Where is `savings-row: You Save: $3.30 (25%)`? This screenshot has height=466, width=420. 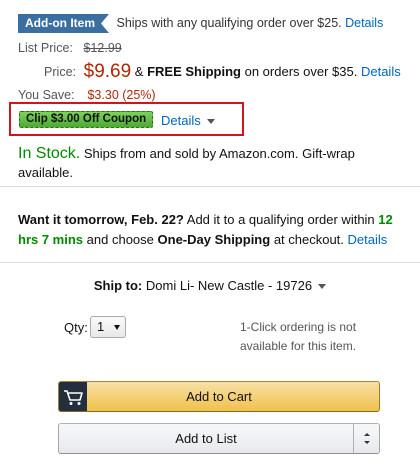
savings-row: You Save: $3.30 (25%) is located at coordinates (87, 95).